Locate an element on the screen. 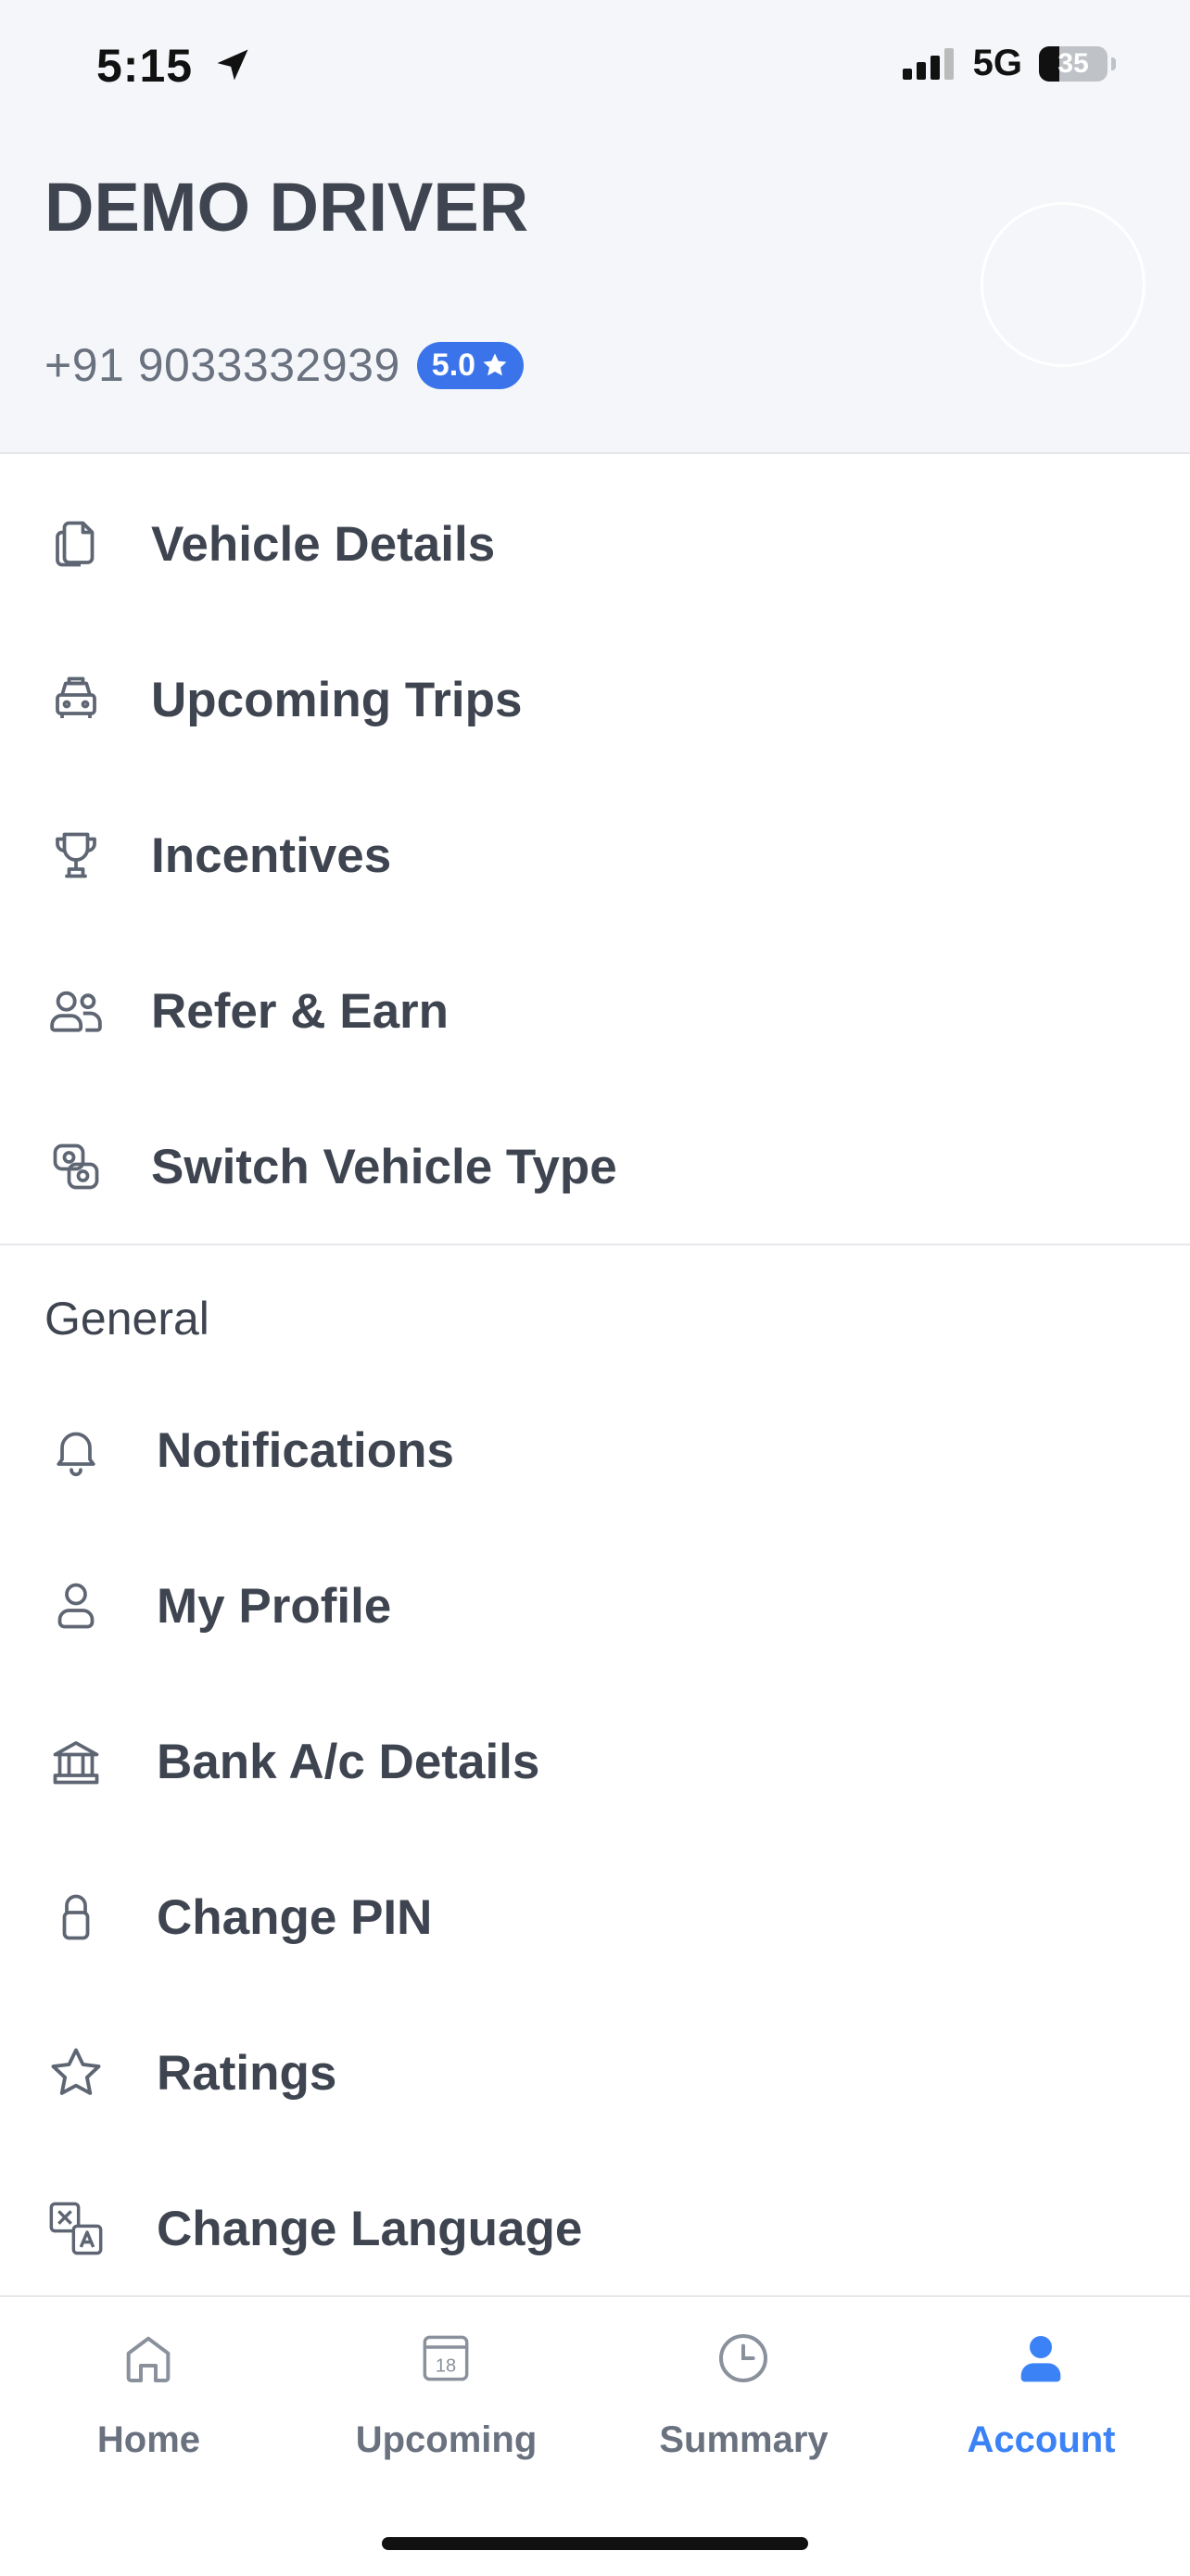 Image resolution: width=1190 pixels, height=2576 pixels. bank-icon is located at coordinates (76, 1761).